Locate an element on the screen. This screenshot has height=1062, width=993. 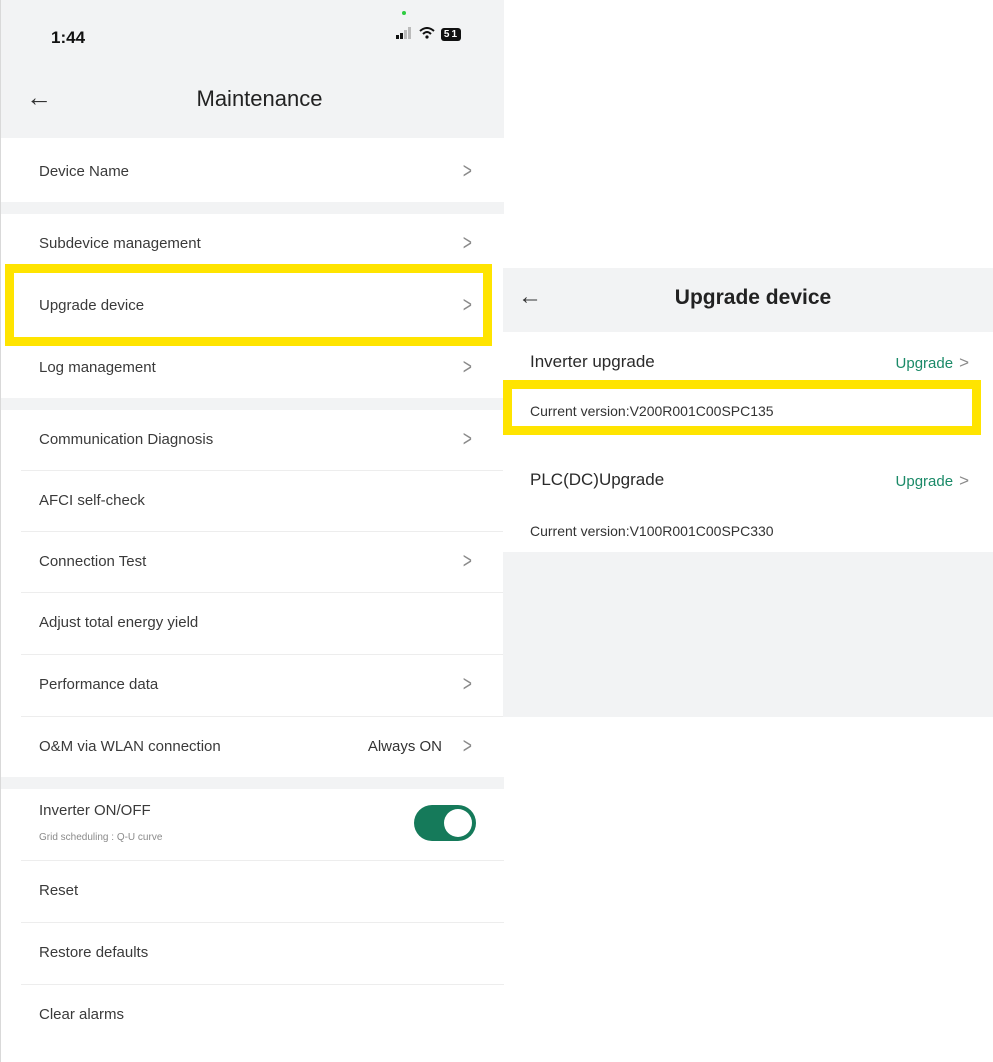
maintenance-header: ← Maintenance is located at coordinates (252, 104).